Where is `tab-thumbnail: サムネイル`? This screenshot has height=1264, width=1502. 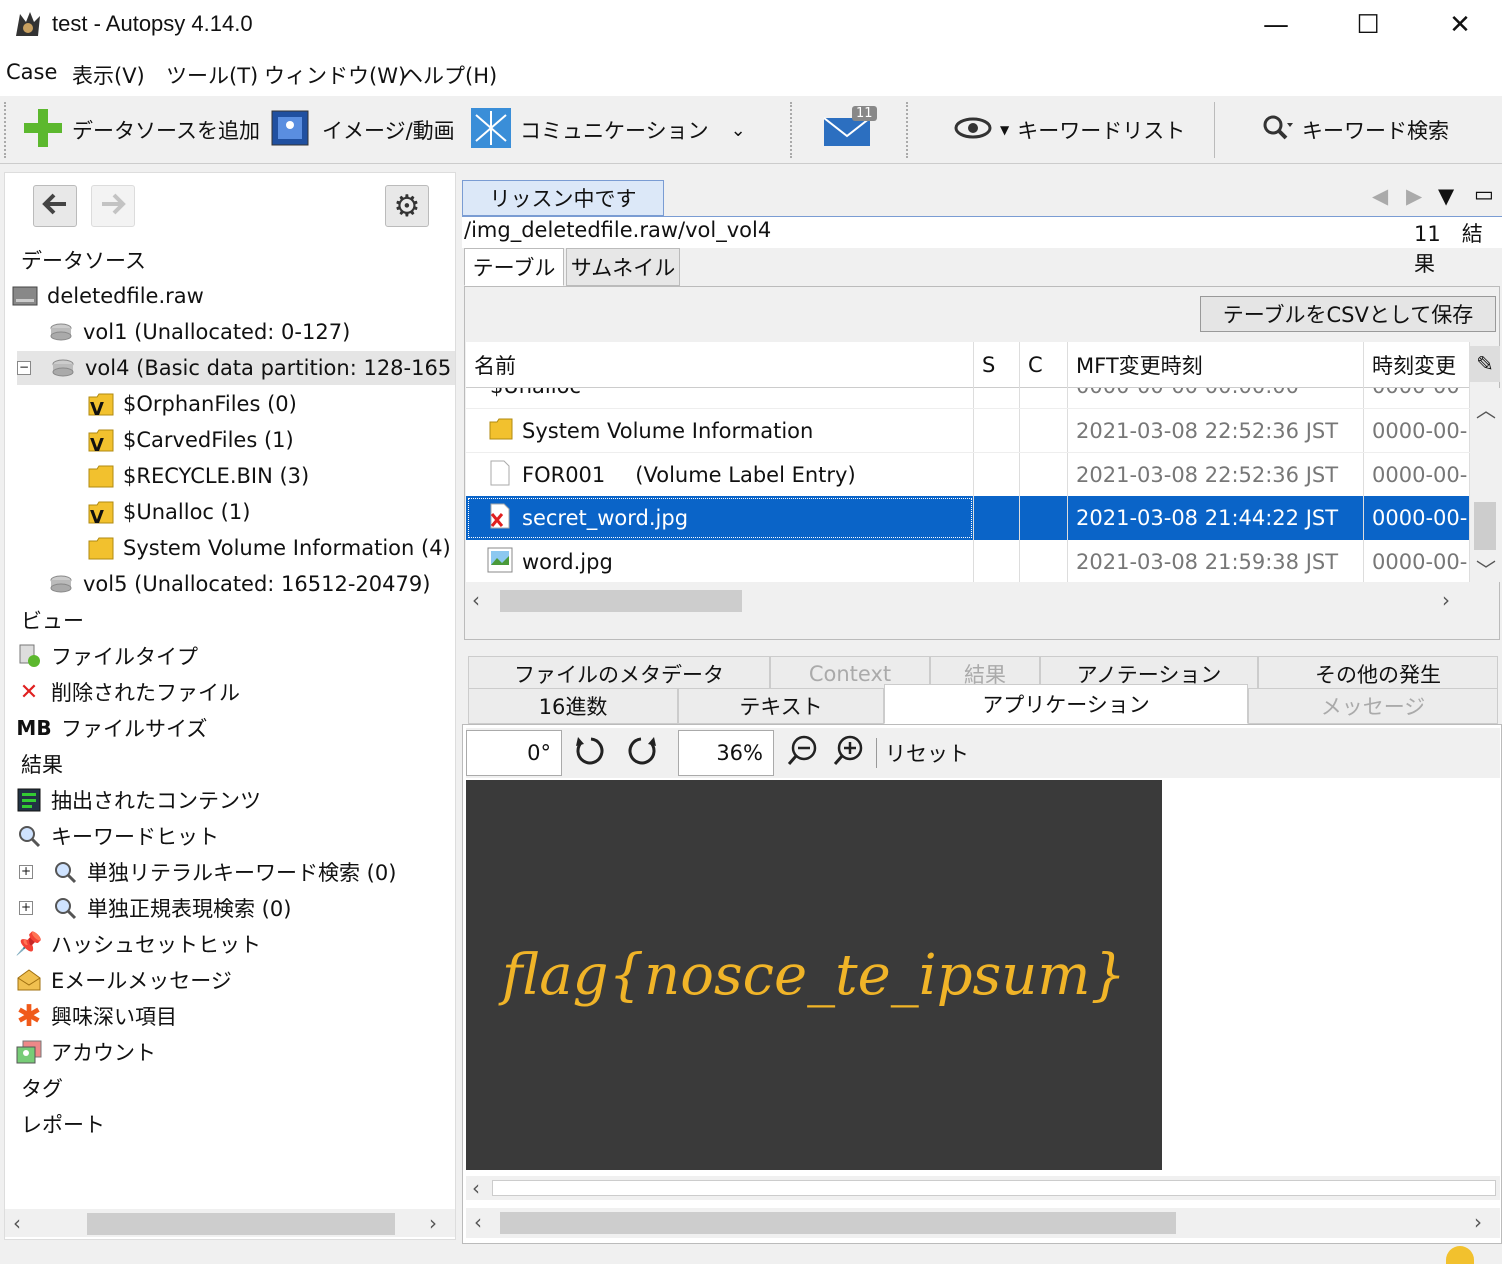
tab-thumbnail: サムネイル is located at coordinates (623, 267).